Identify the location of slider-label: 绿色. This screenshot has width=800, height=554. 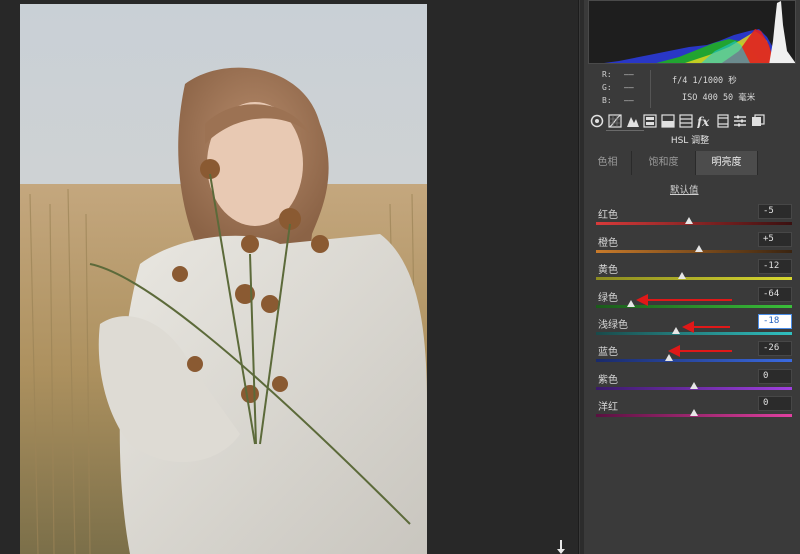
(608, 298).